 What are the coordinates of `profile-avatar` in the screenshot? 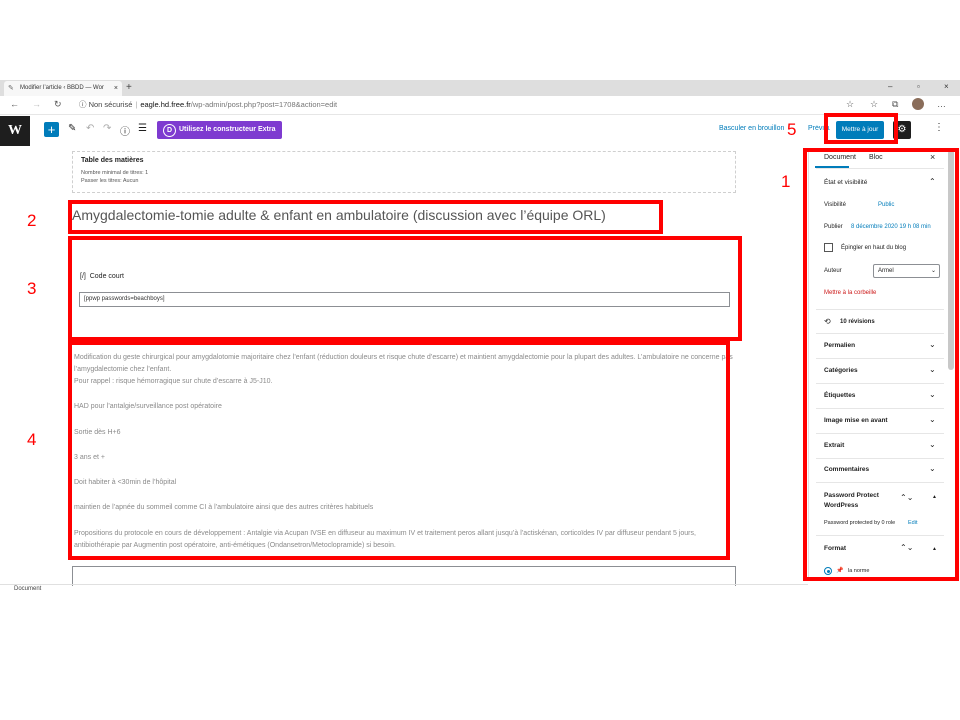 It's located at (918, 104).